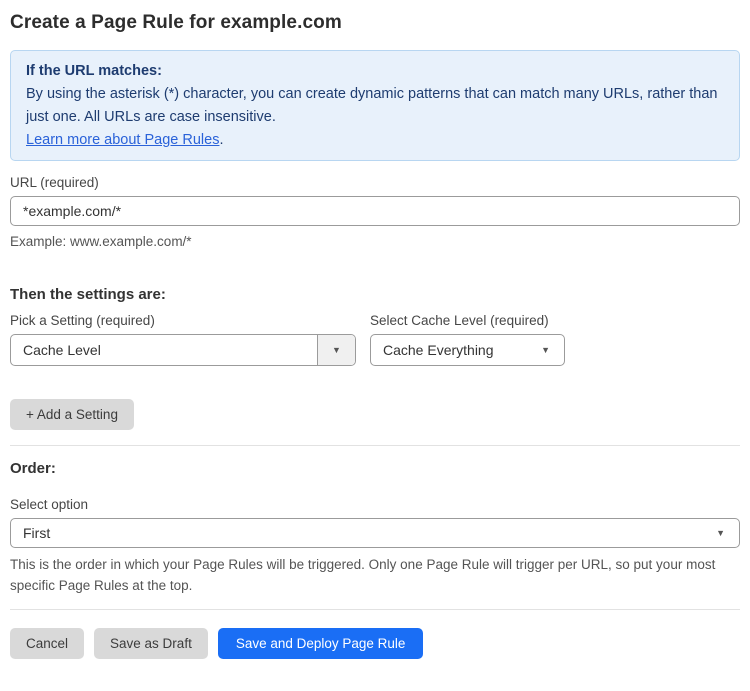 The height and width of the screenshot is (691, 750). What do you see at coordinates (375, 211) in the screenshot?
I see `url-input` at bounding box center [375, 211].